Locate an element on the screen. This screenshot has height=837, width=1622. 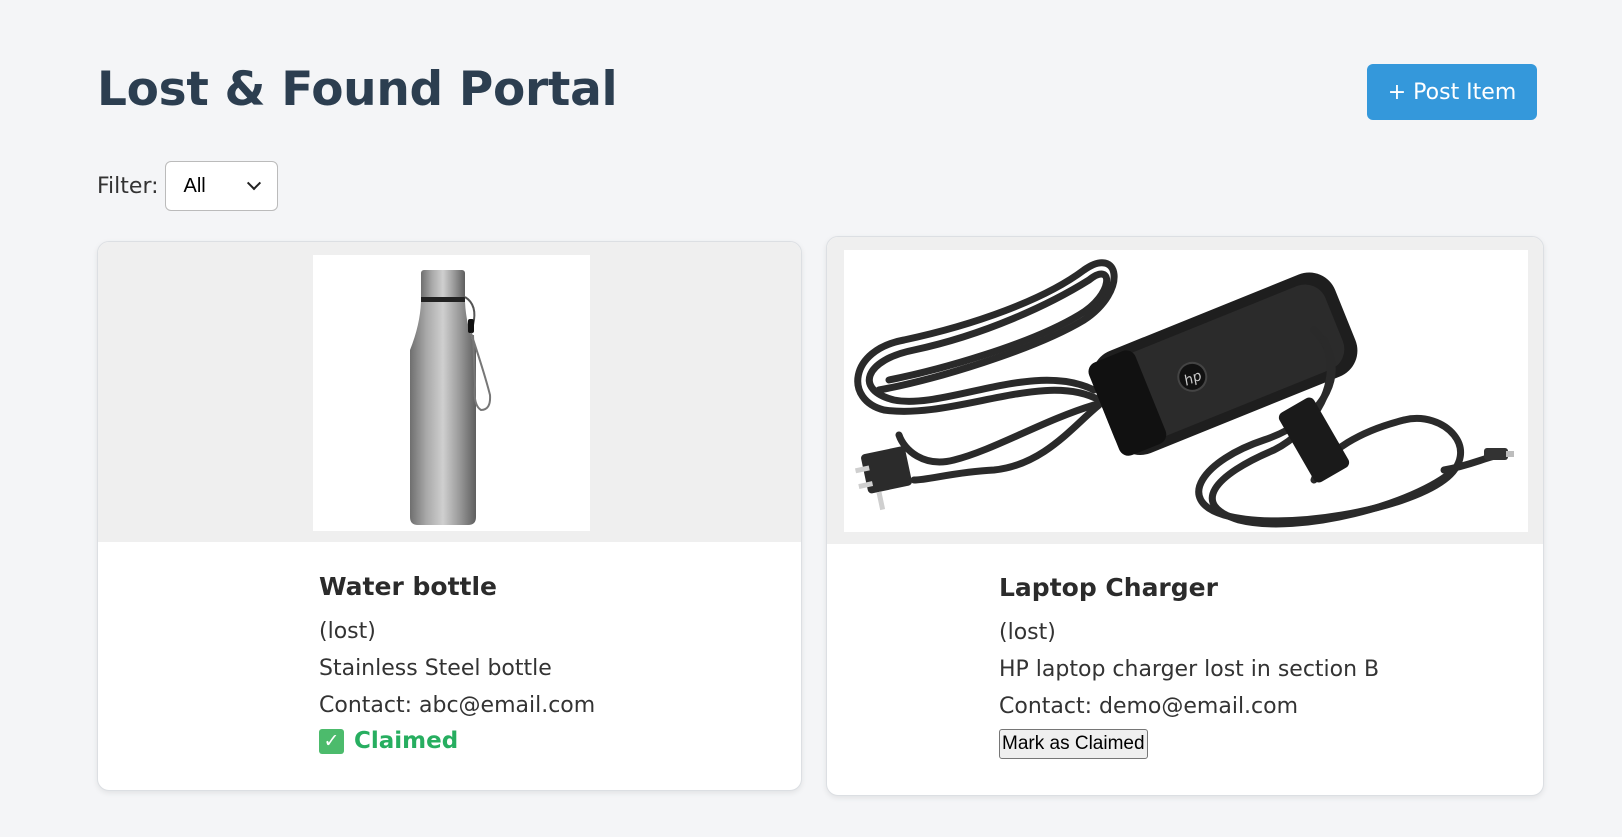
check-mark-icon: ✓ is located at coordinates (331, 741).